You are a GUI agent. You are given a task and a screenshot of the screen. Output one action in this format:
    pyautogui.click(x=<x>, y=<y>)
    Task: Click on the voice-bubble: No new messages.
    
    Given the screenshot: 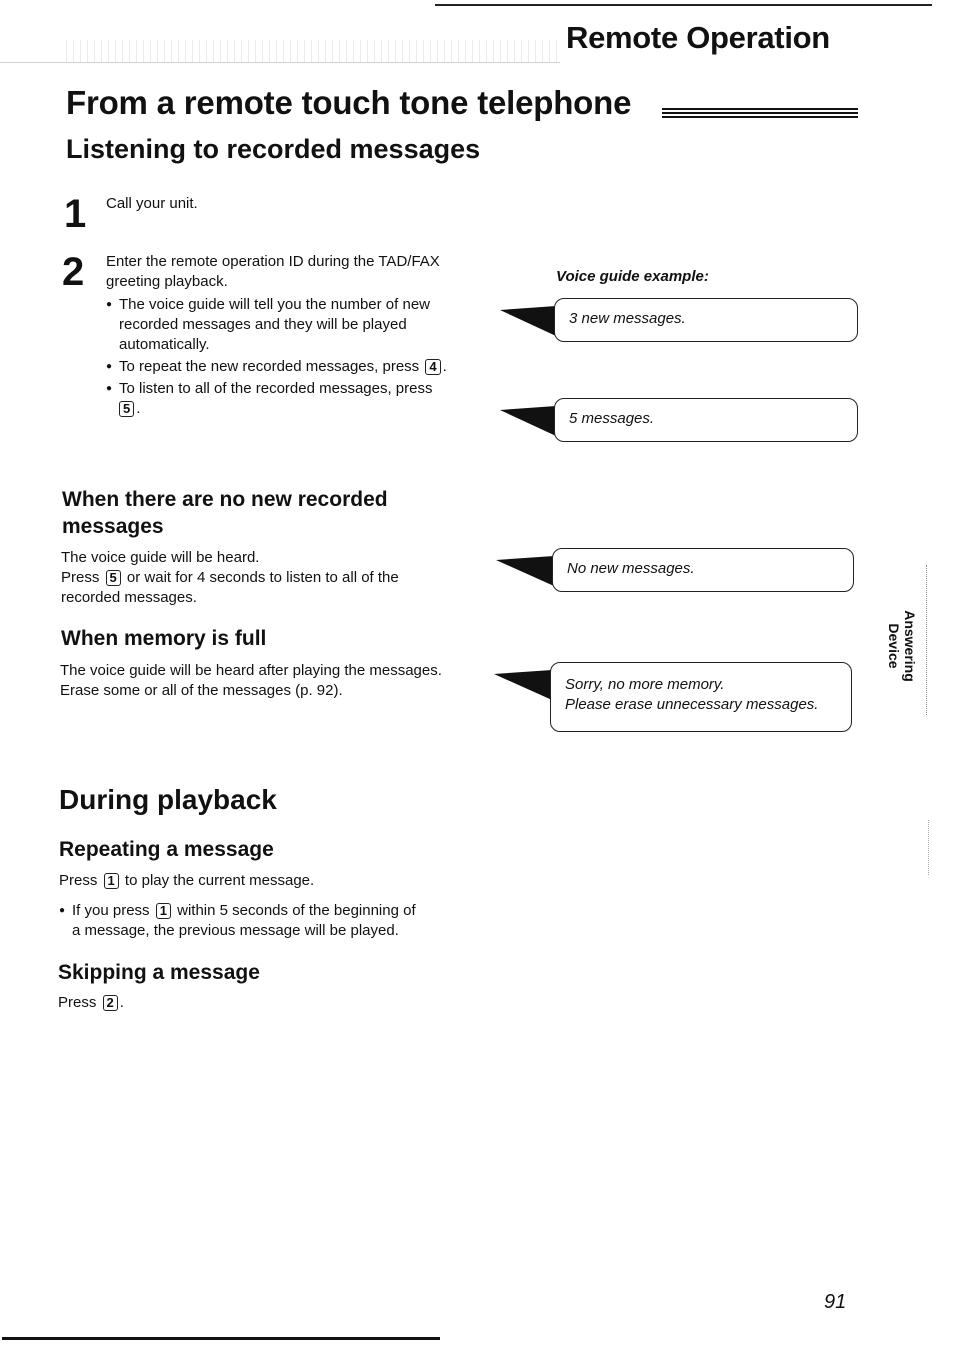 What is the action you would take?
    pyautogui.click(x=676, y=571)
    